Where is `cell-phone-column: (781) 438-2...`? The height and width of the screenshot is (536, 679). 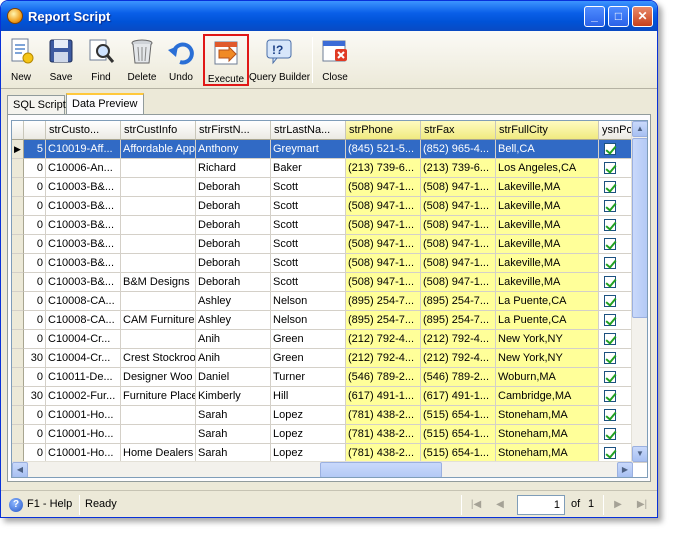 cell-phone-column: (781) 438-2... is located at coordinates (383, 434).